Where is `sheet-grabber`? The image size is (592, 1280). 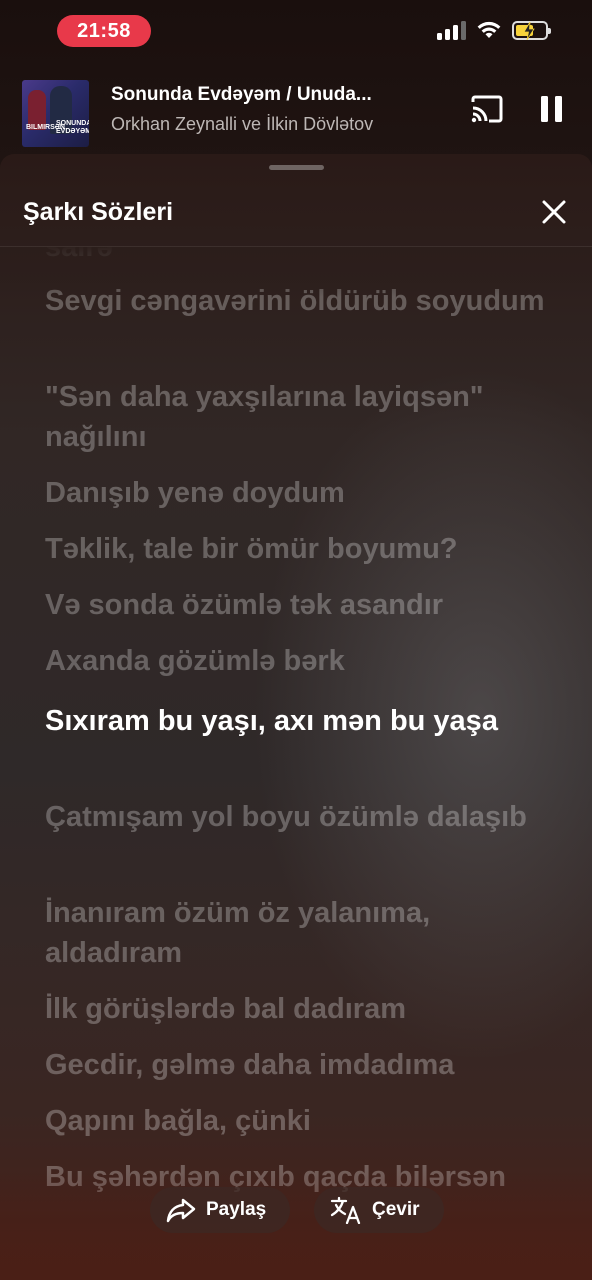 sheet-grabber is located at coordinates (296, 167).